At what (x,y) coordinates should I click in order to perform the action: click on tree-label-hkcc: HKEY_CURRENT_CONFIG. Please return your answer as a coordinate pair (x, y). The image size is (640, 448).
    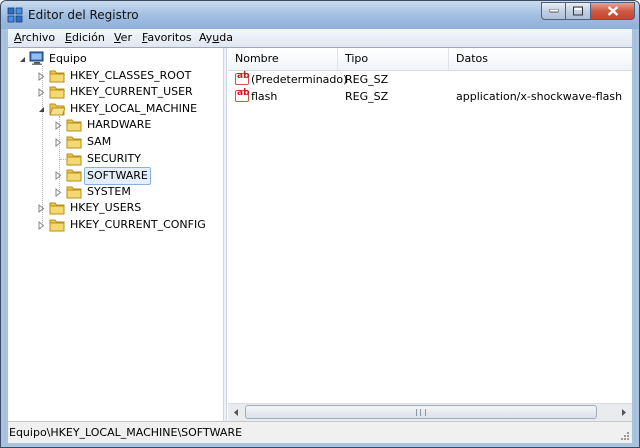
    Looking at the image, I should click on (138, 224).